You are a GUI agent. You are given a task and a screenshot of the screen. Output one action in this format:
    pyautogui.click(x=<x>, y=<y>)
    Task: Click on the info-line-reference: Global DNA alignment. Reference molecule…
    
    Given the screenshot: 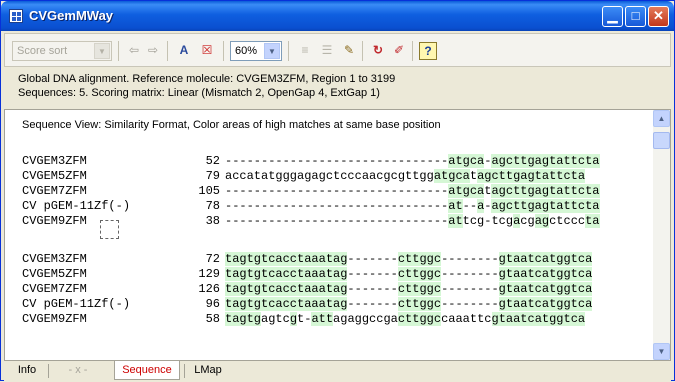 What is the action you would take?
    pyautogui.click(x=207, y=79)
    